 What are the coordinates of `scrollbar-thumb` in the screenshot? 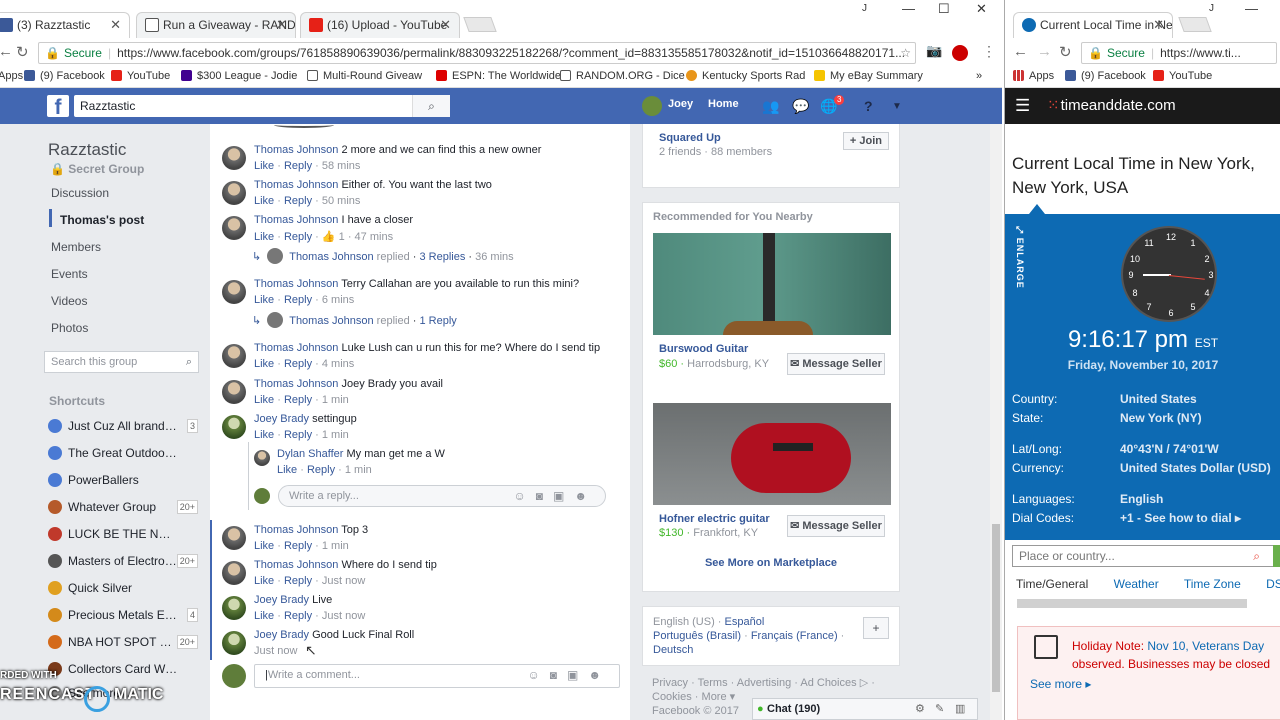 It's located at (996, 608).